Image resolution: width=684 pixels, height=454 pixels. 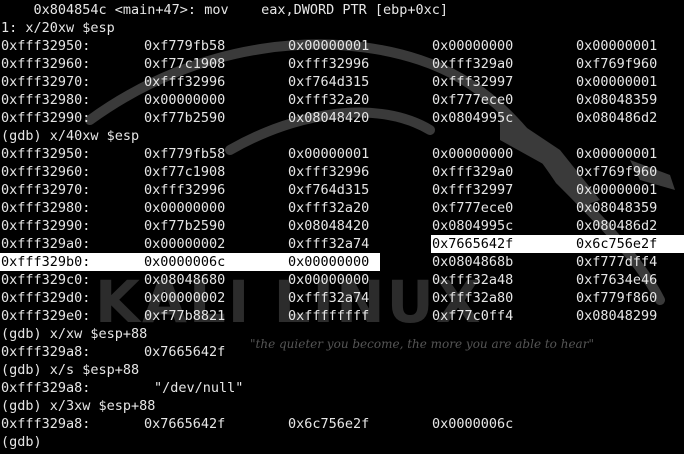 What do you see at coordinates (329, 262) in the screenshot?
I see `memory-word-selected: 0x00000000` at bounding box center [329, 262].